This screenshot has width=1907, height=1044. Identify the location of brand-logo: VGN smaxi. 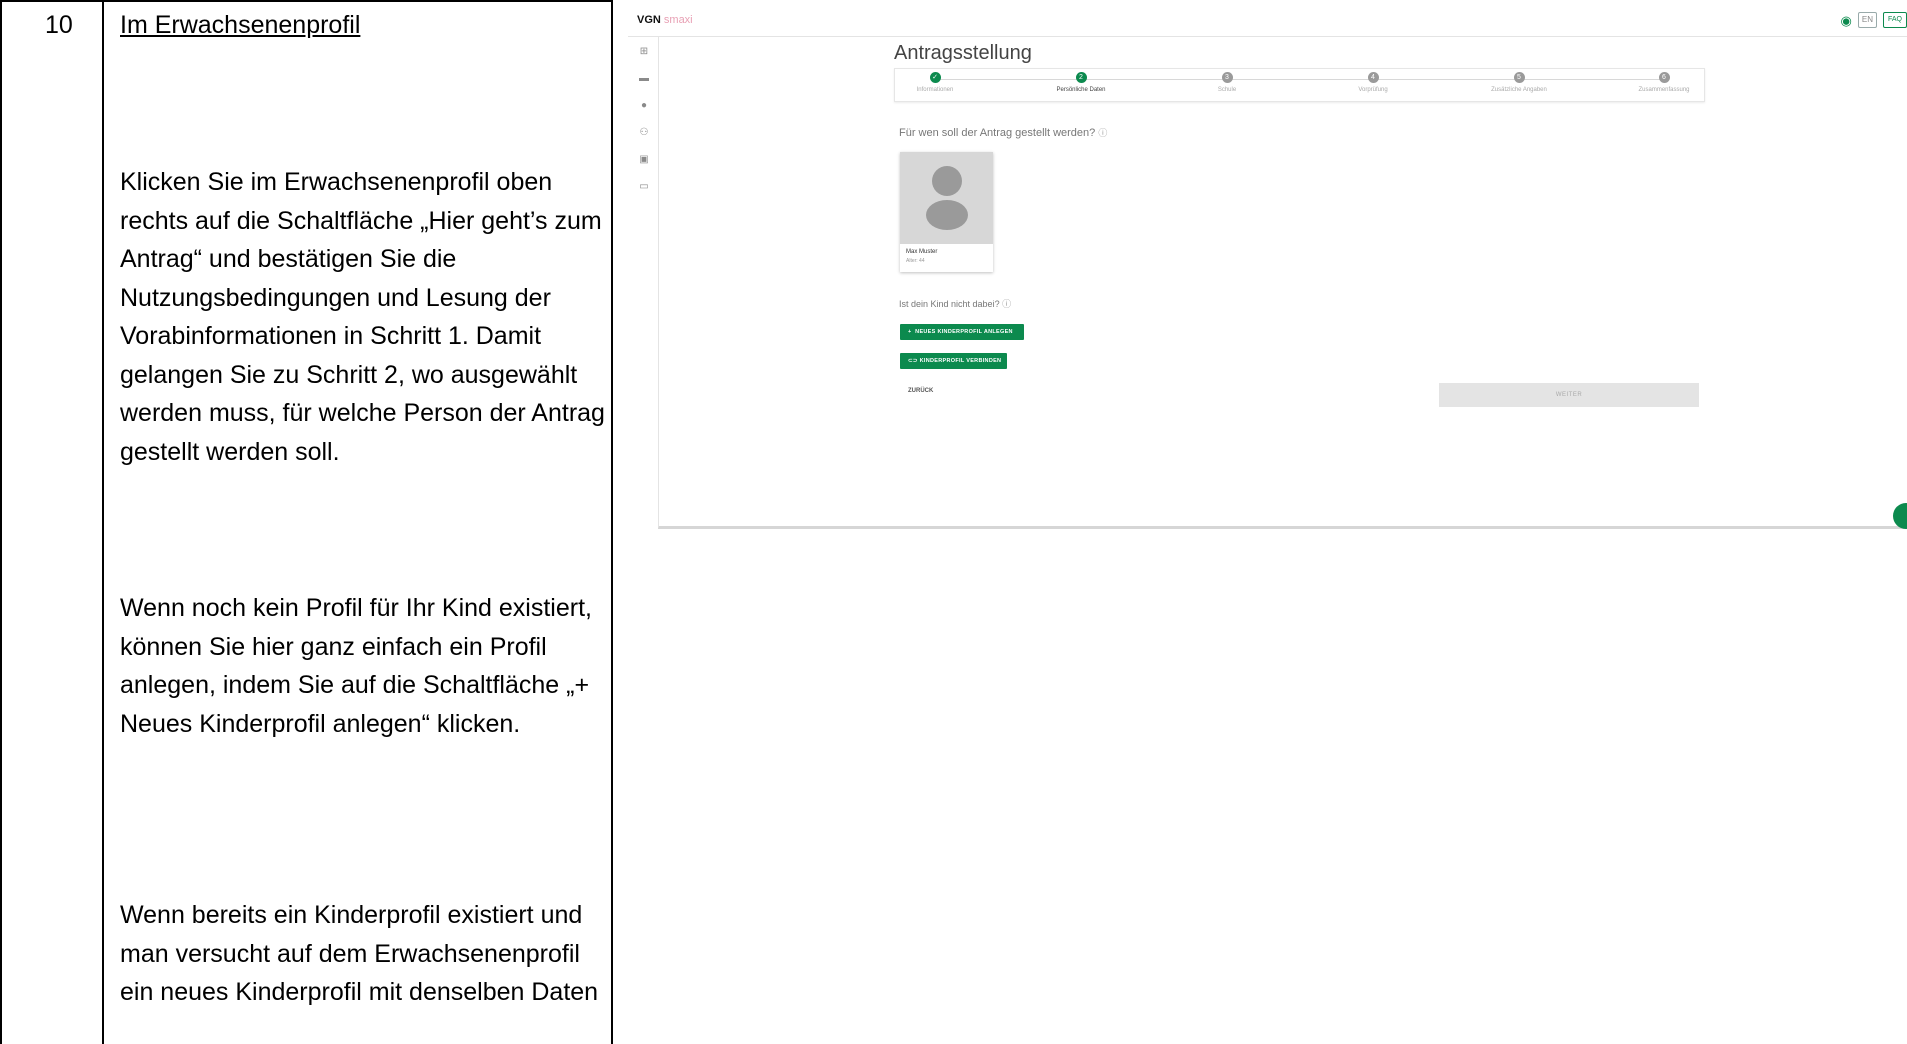
(665, 20).